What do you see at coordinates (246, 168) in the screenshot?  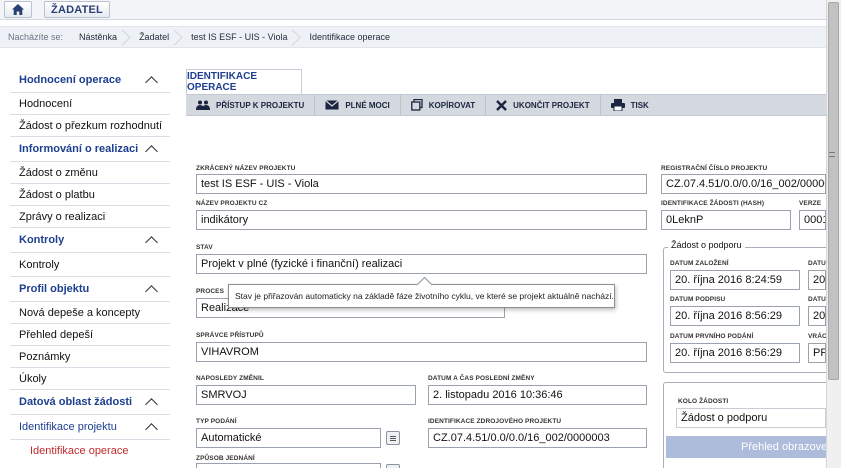 I see `zkraceny-nazev-label: ZKRÁCENÝ NÁZEV PROJEKTU` at bounding box center [246, 168].